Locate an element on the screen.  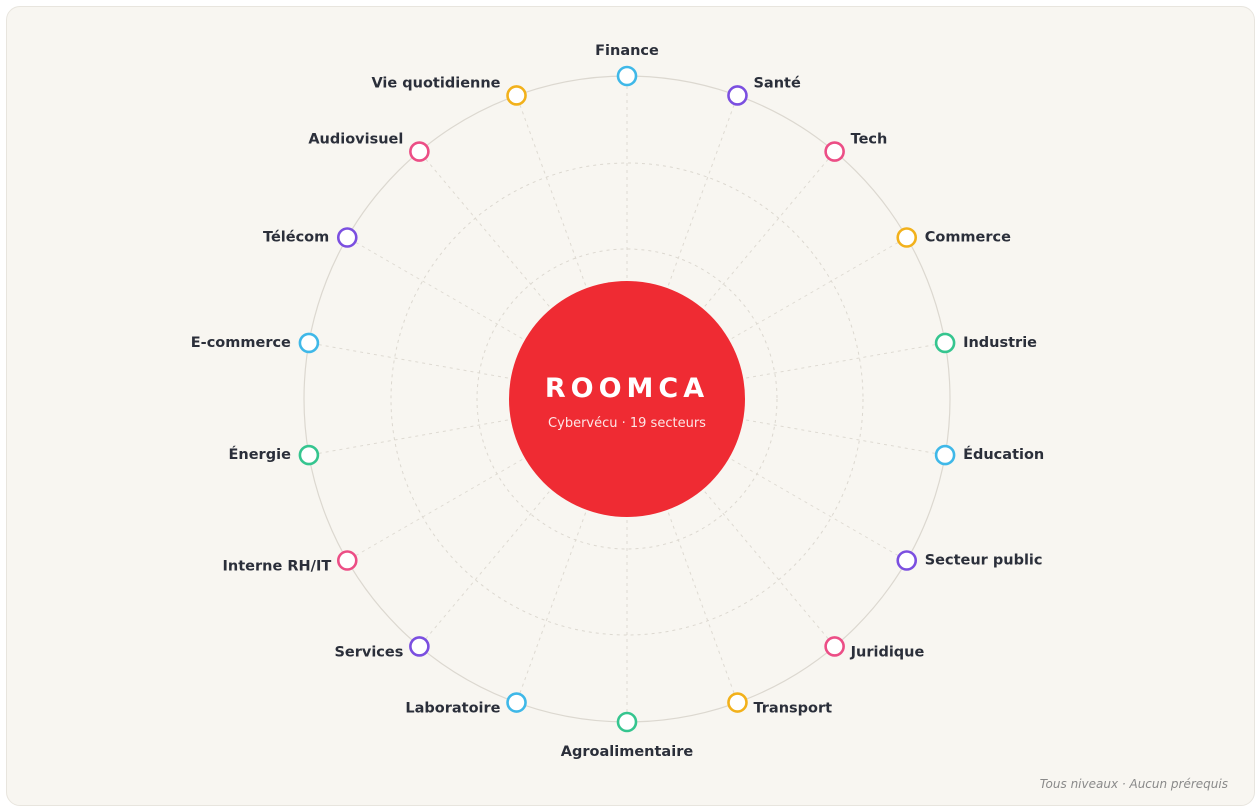
sector-node: Tech is located at coordinates (856, 147).